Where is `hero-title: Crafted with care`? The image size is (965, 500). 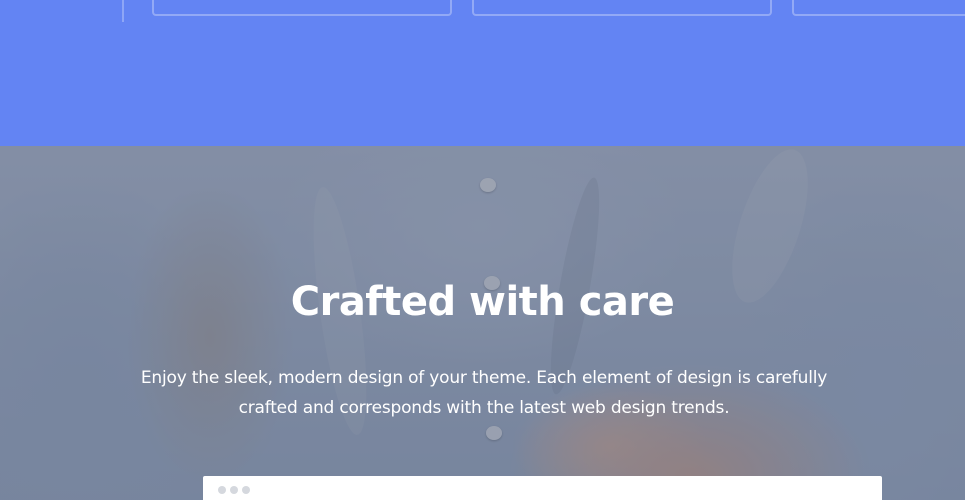 hero-title: Crafted with care is located at coordinates (482, 302).